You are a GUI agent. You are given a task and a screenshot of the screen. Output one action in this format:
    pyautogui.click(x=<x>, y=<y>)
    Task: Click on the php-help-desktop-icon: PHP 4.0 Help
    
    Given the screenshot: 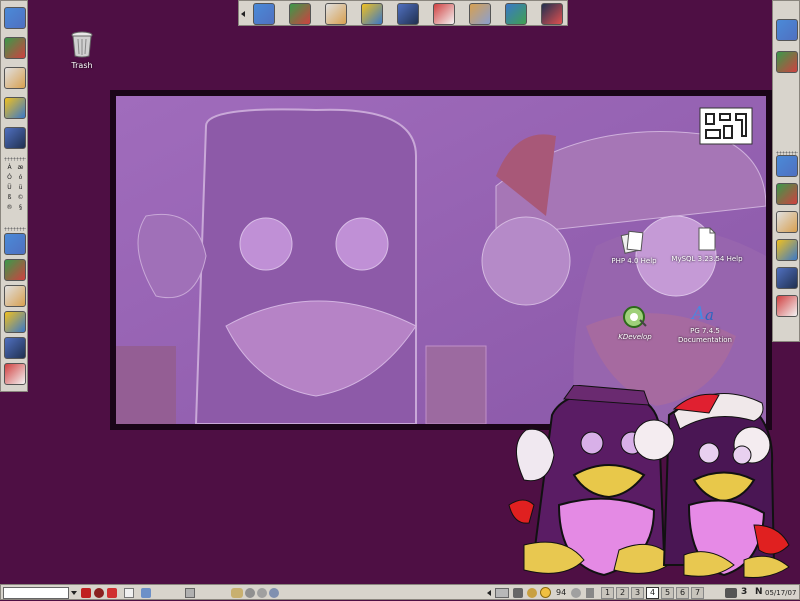 What is the action you would take?
    pyautogui.click(x=634, y=247)
    